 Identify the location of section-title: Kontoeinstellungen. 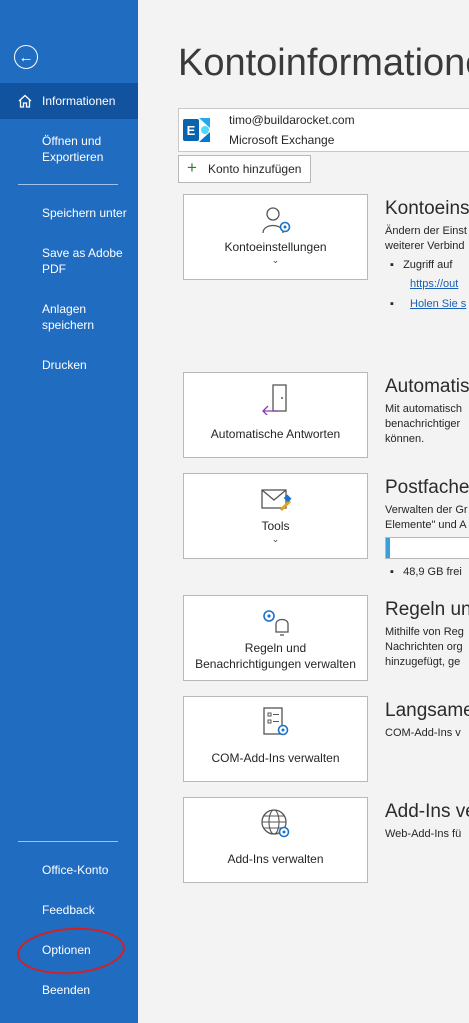
(427, 208).